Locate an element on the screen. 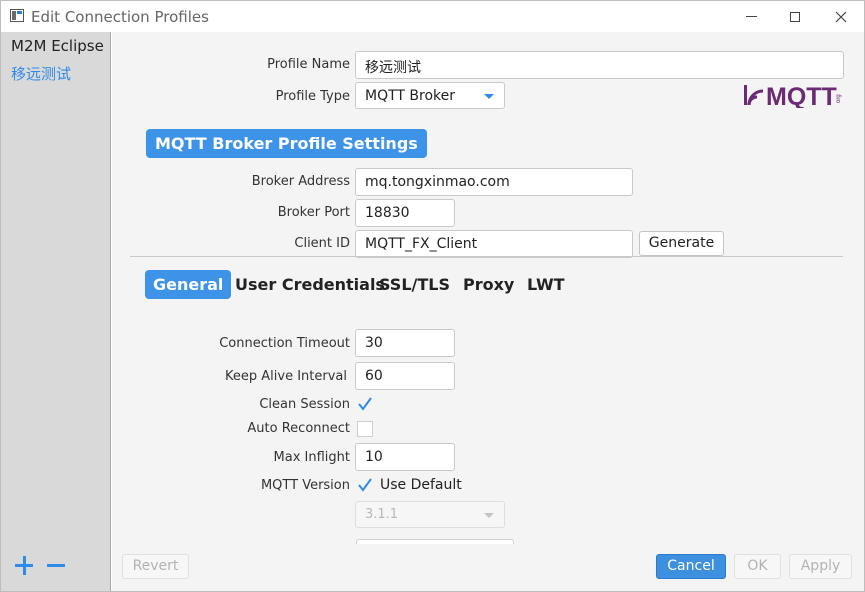 The image size is (865, 592). minimize-icon is located at coordinates (751, 16).